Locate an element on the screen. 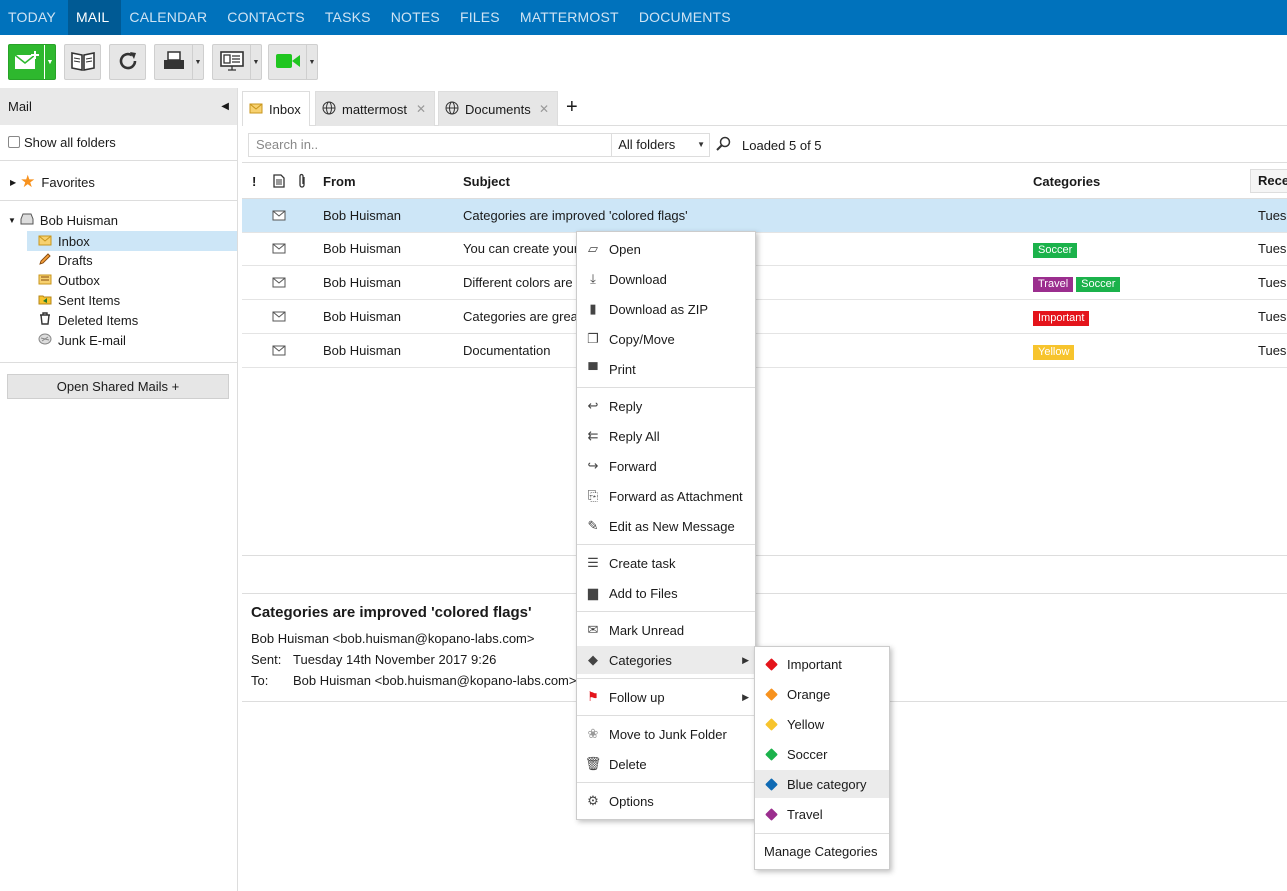 The width and height of the screenshot is (1287, 891). address-book-button is located at coordinates (82, 62).